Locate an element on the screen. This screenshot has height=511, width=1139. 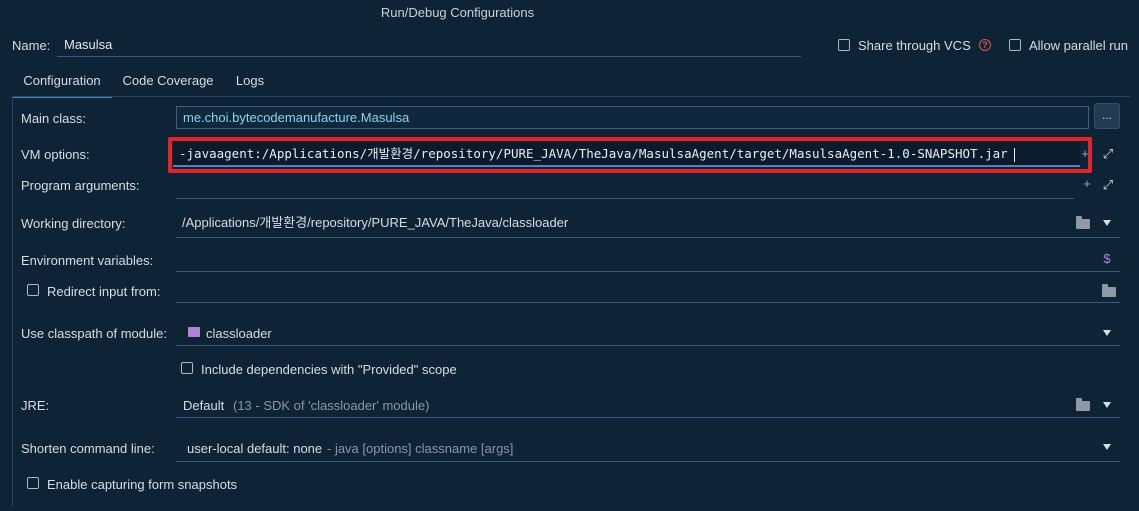
dollar-icon: $ is located at coordinates (1107, 258).